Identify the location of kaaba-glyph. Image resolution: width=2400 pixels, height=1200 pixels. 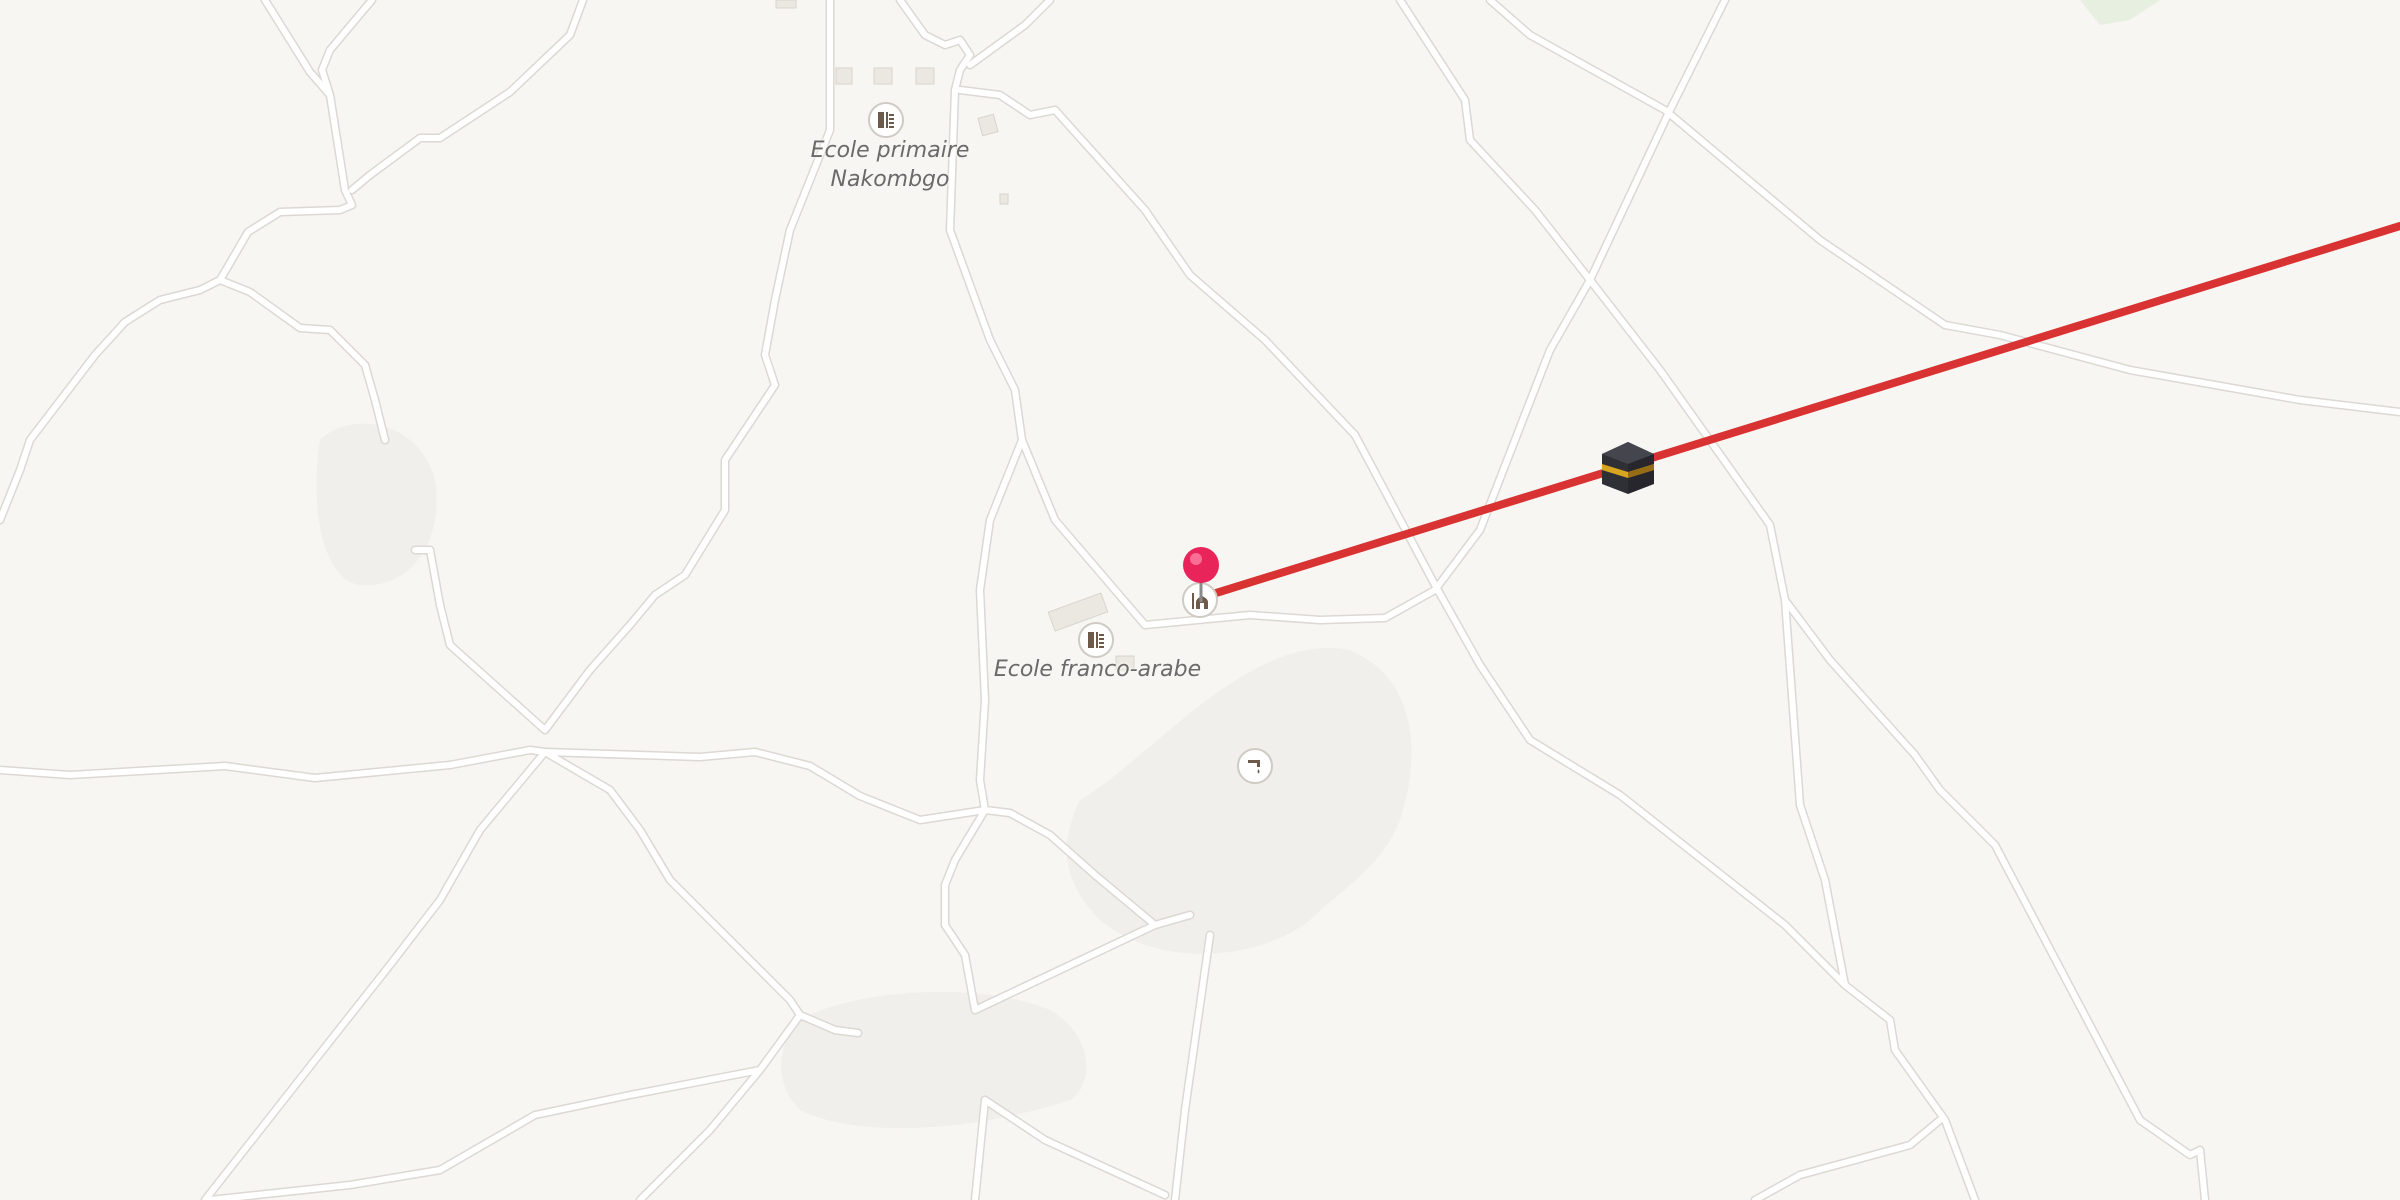
(1628, 468).